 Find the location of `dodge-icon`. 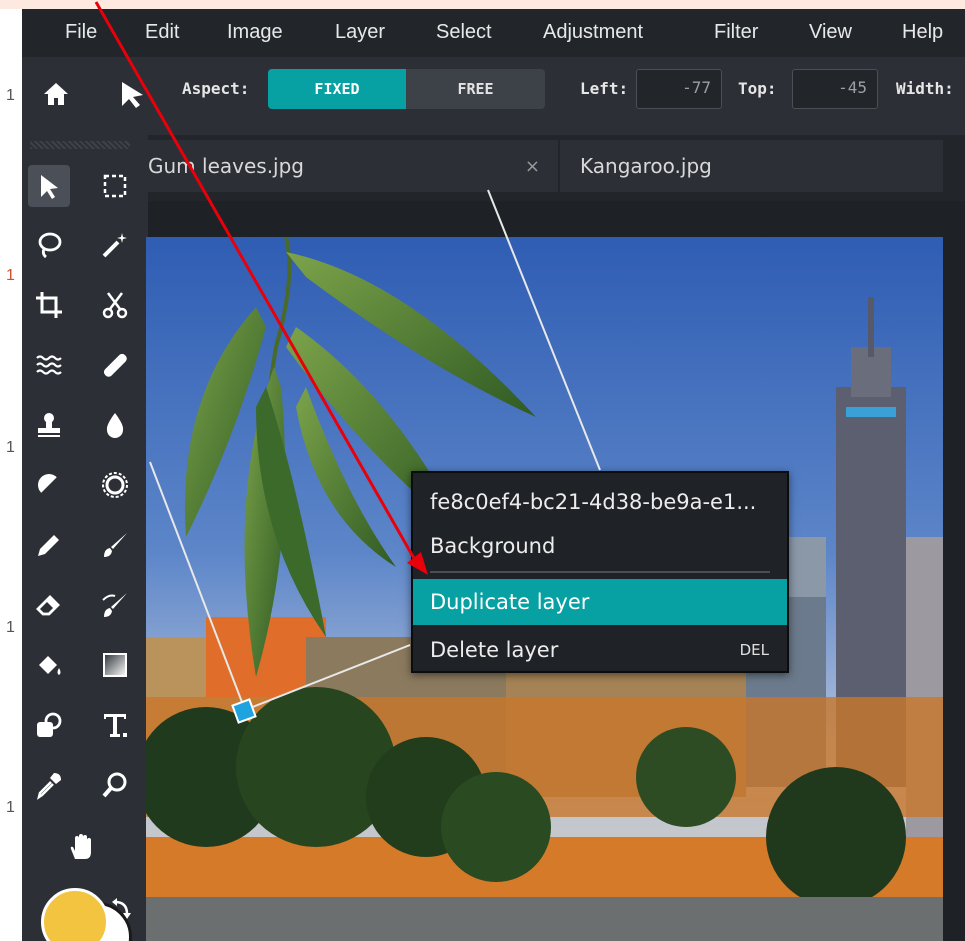

dodge-icon is located at coordinates (49, 485).